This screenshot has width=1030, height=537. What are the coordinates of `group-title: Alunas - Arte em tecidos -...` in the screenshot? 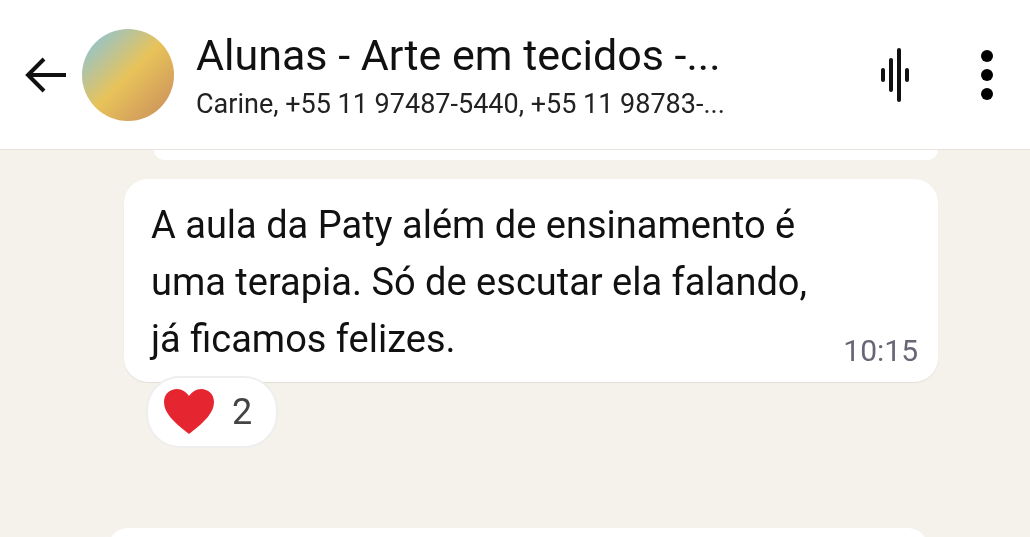 It's located at (526, 54).